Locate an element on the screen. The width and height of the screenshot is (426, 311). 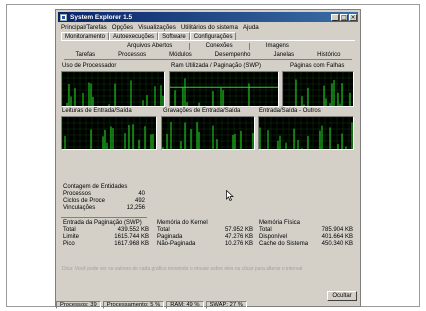
page-faults-graph is located at coordinates (318, 89).